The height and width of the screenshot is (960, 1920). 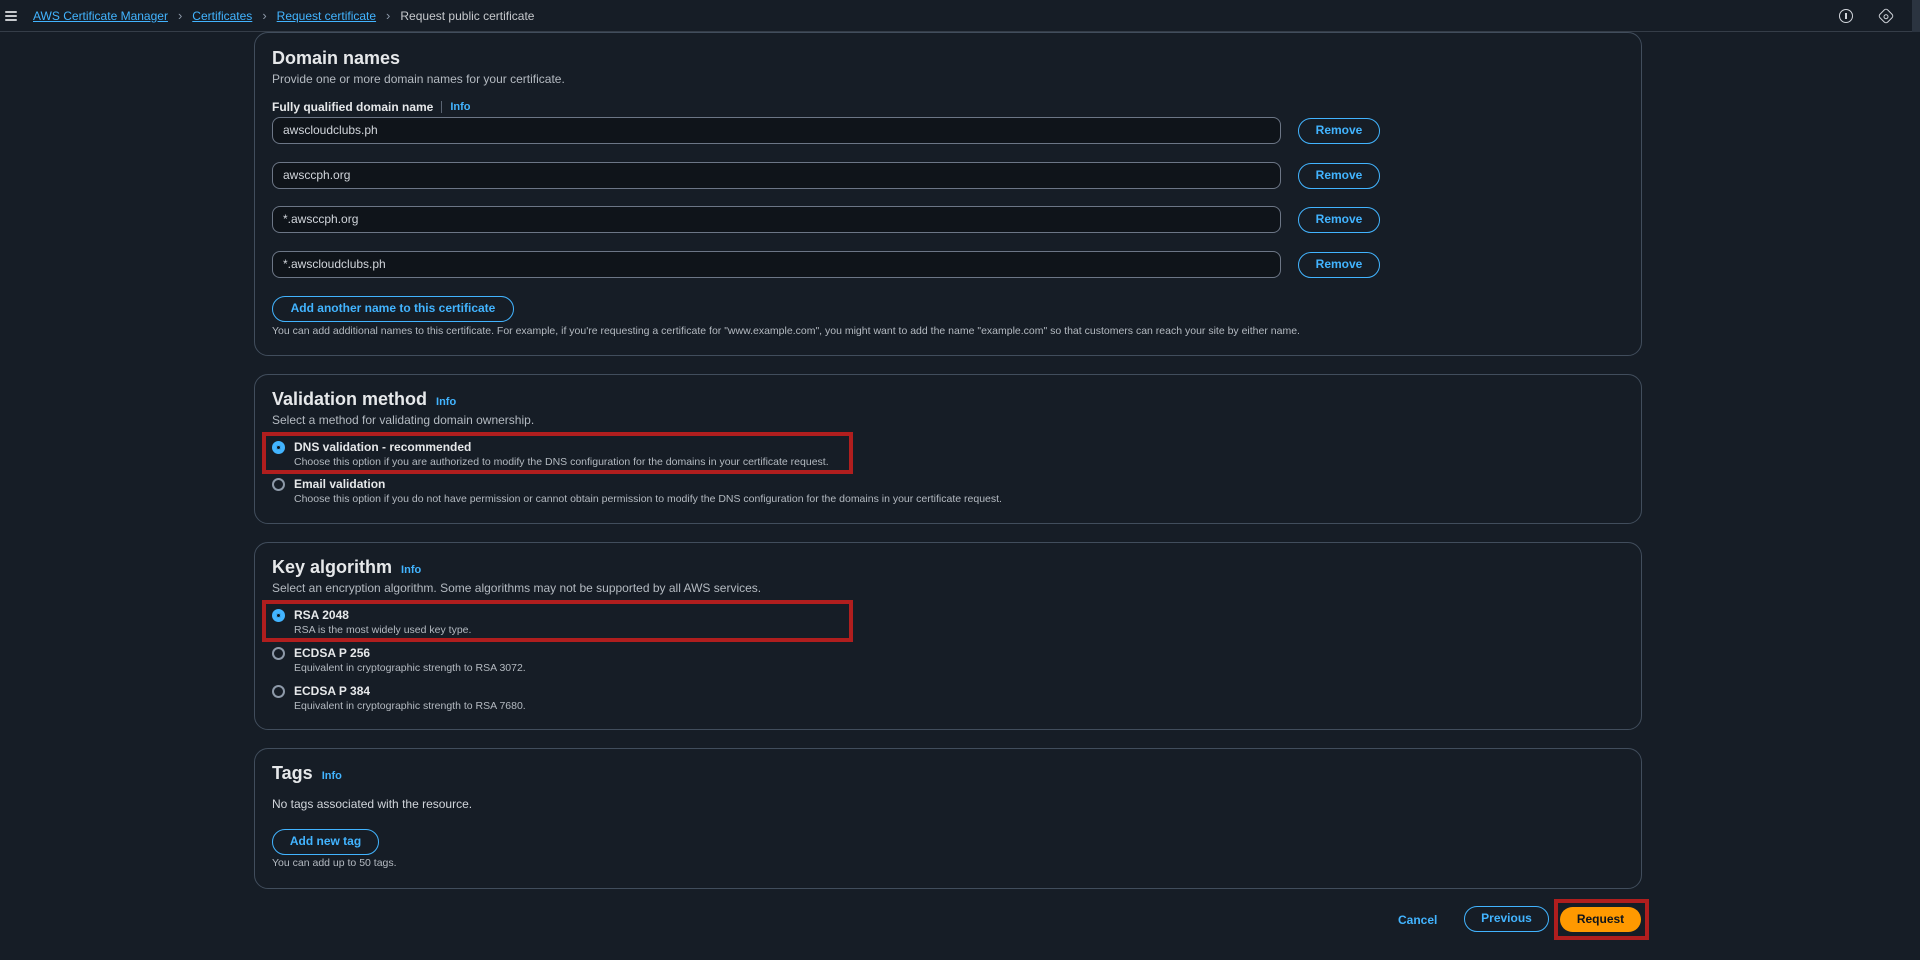 What do you see at coordinates (1916, 16) in the screenshot?
I see `scrollbar` at bounding box center [1916, 16].